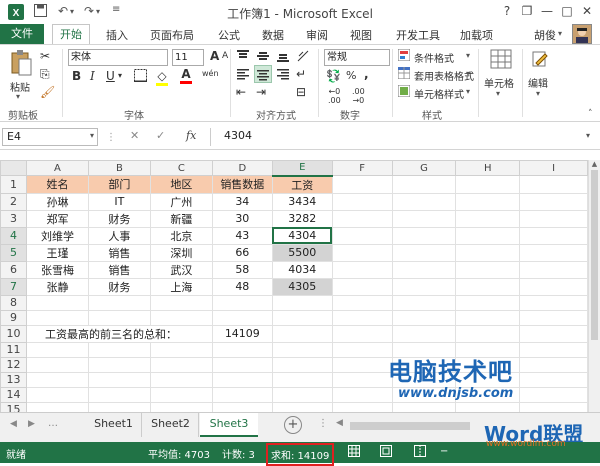 This screenshot has width=600, height=466. I want to click on page-layout-view-icon, so click(386, 452).